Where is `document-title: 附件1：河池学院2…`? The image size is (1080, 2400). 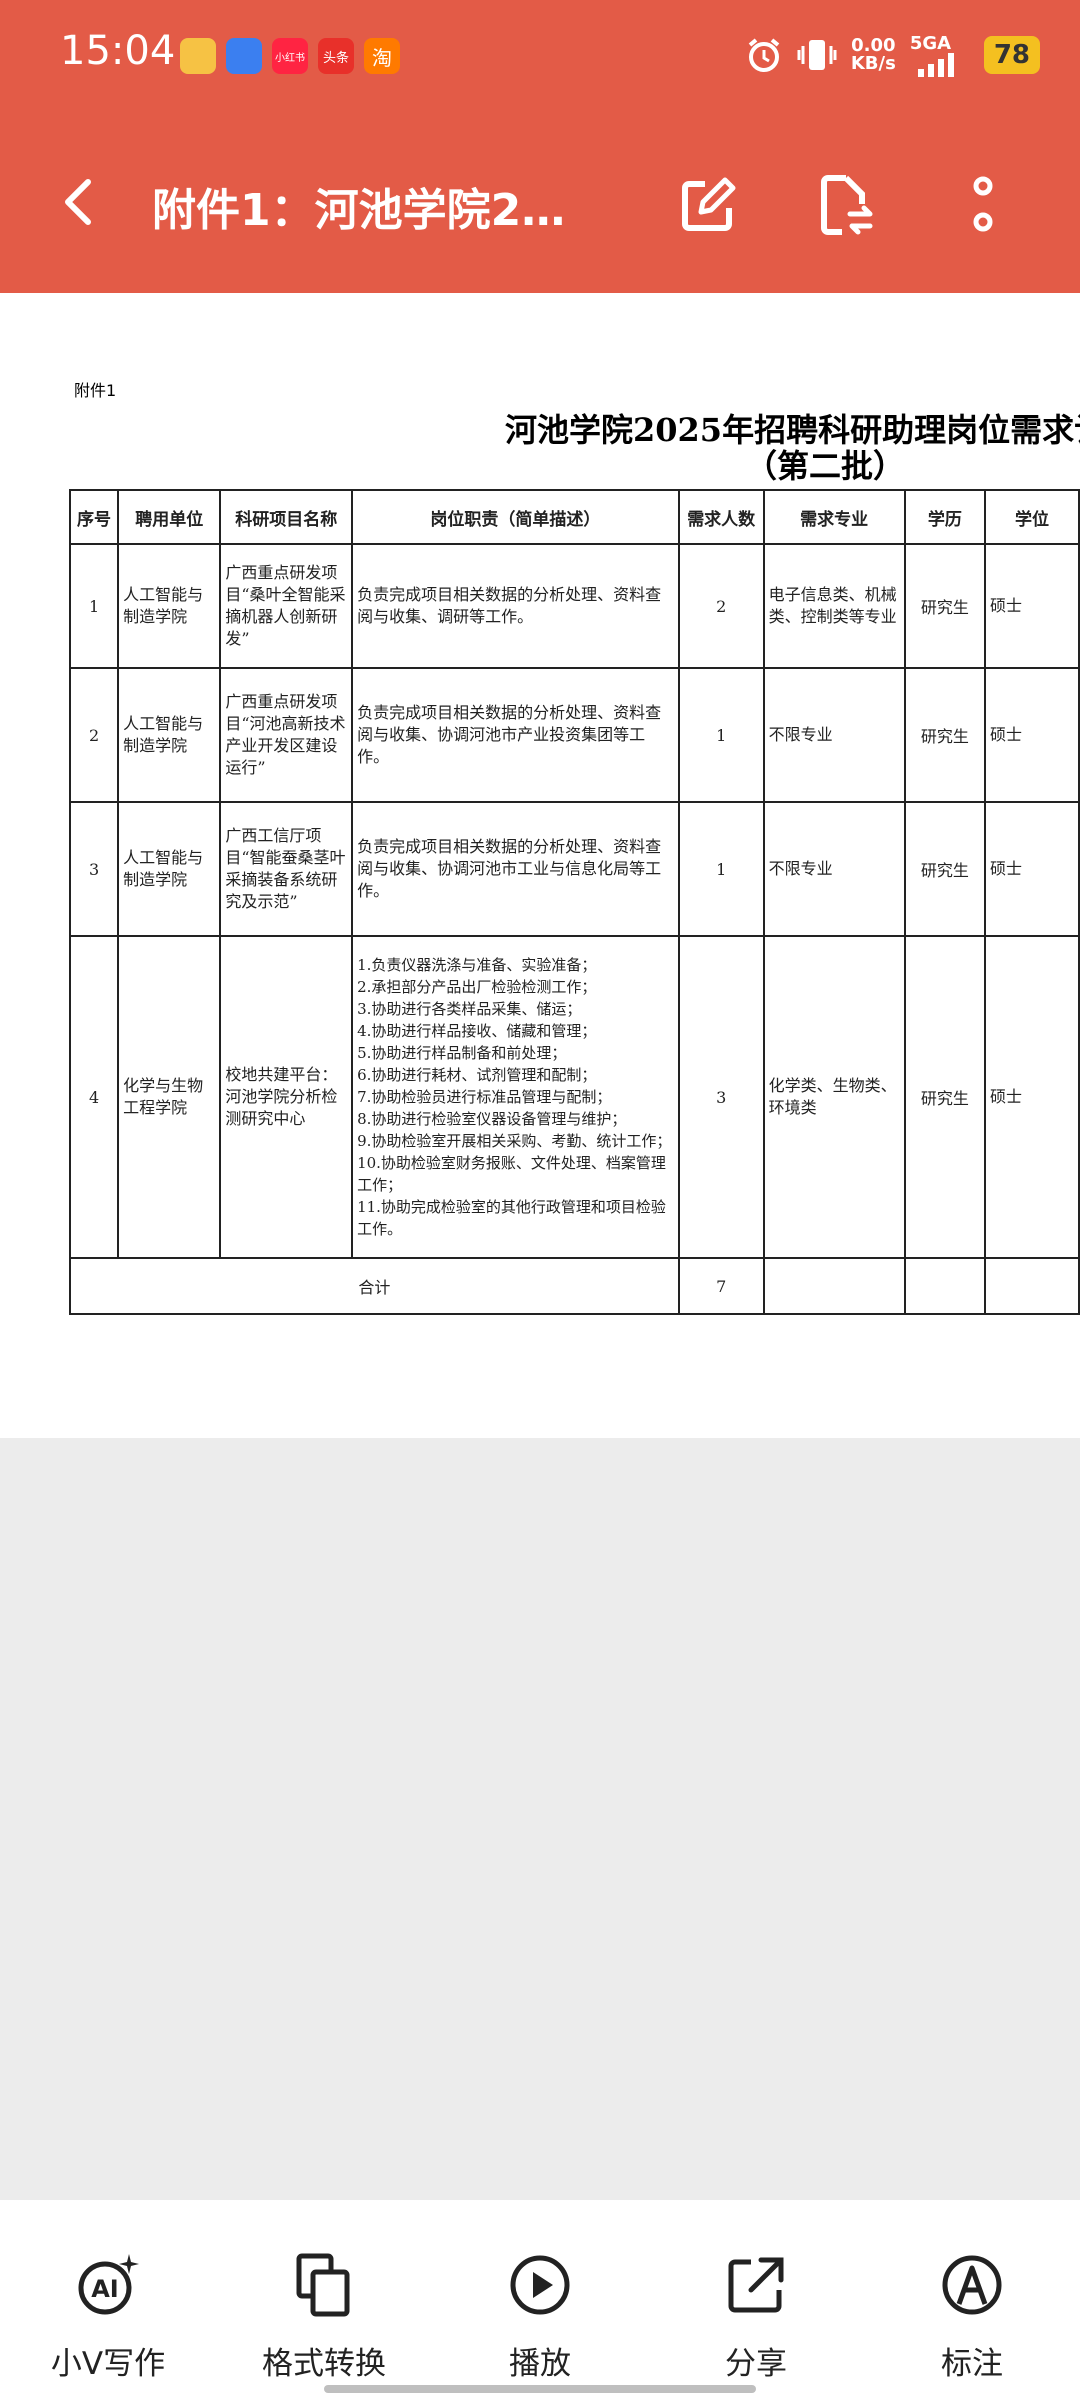
document-title: 附件1：河池学院2… is located at coordinates (359, 210).